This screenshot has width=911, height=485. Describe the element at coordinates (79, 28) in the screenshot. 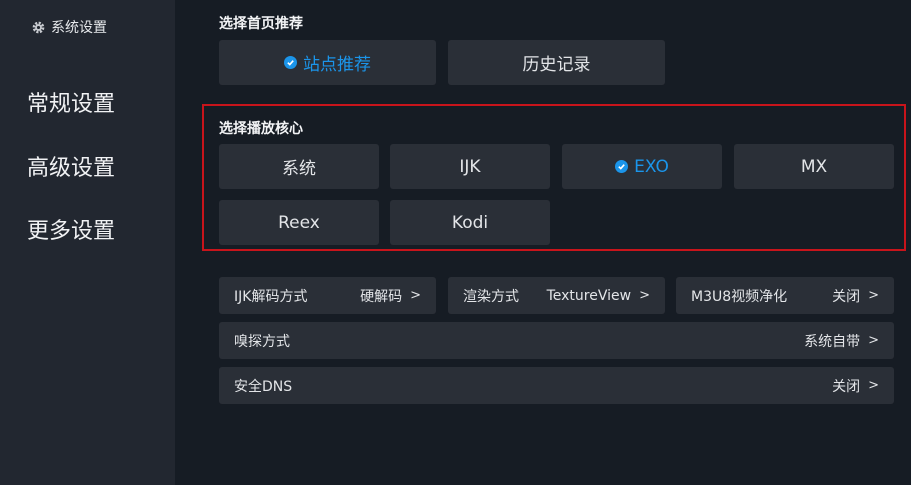

I see `app-title-label: 系统设置` at that location.